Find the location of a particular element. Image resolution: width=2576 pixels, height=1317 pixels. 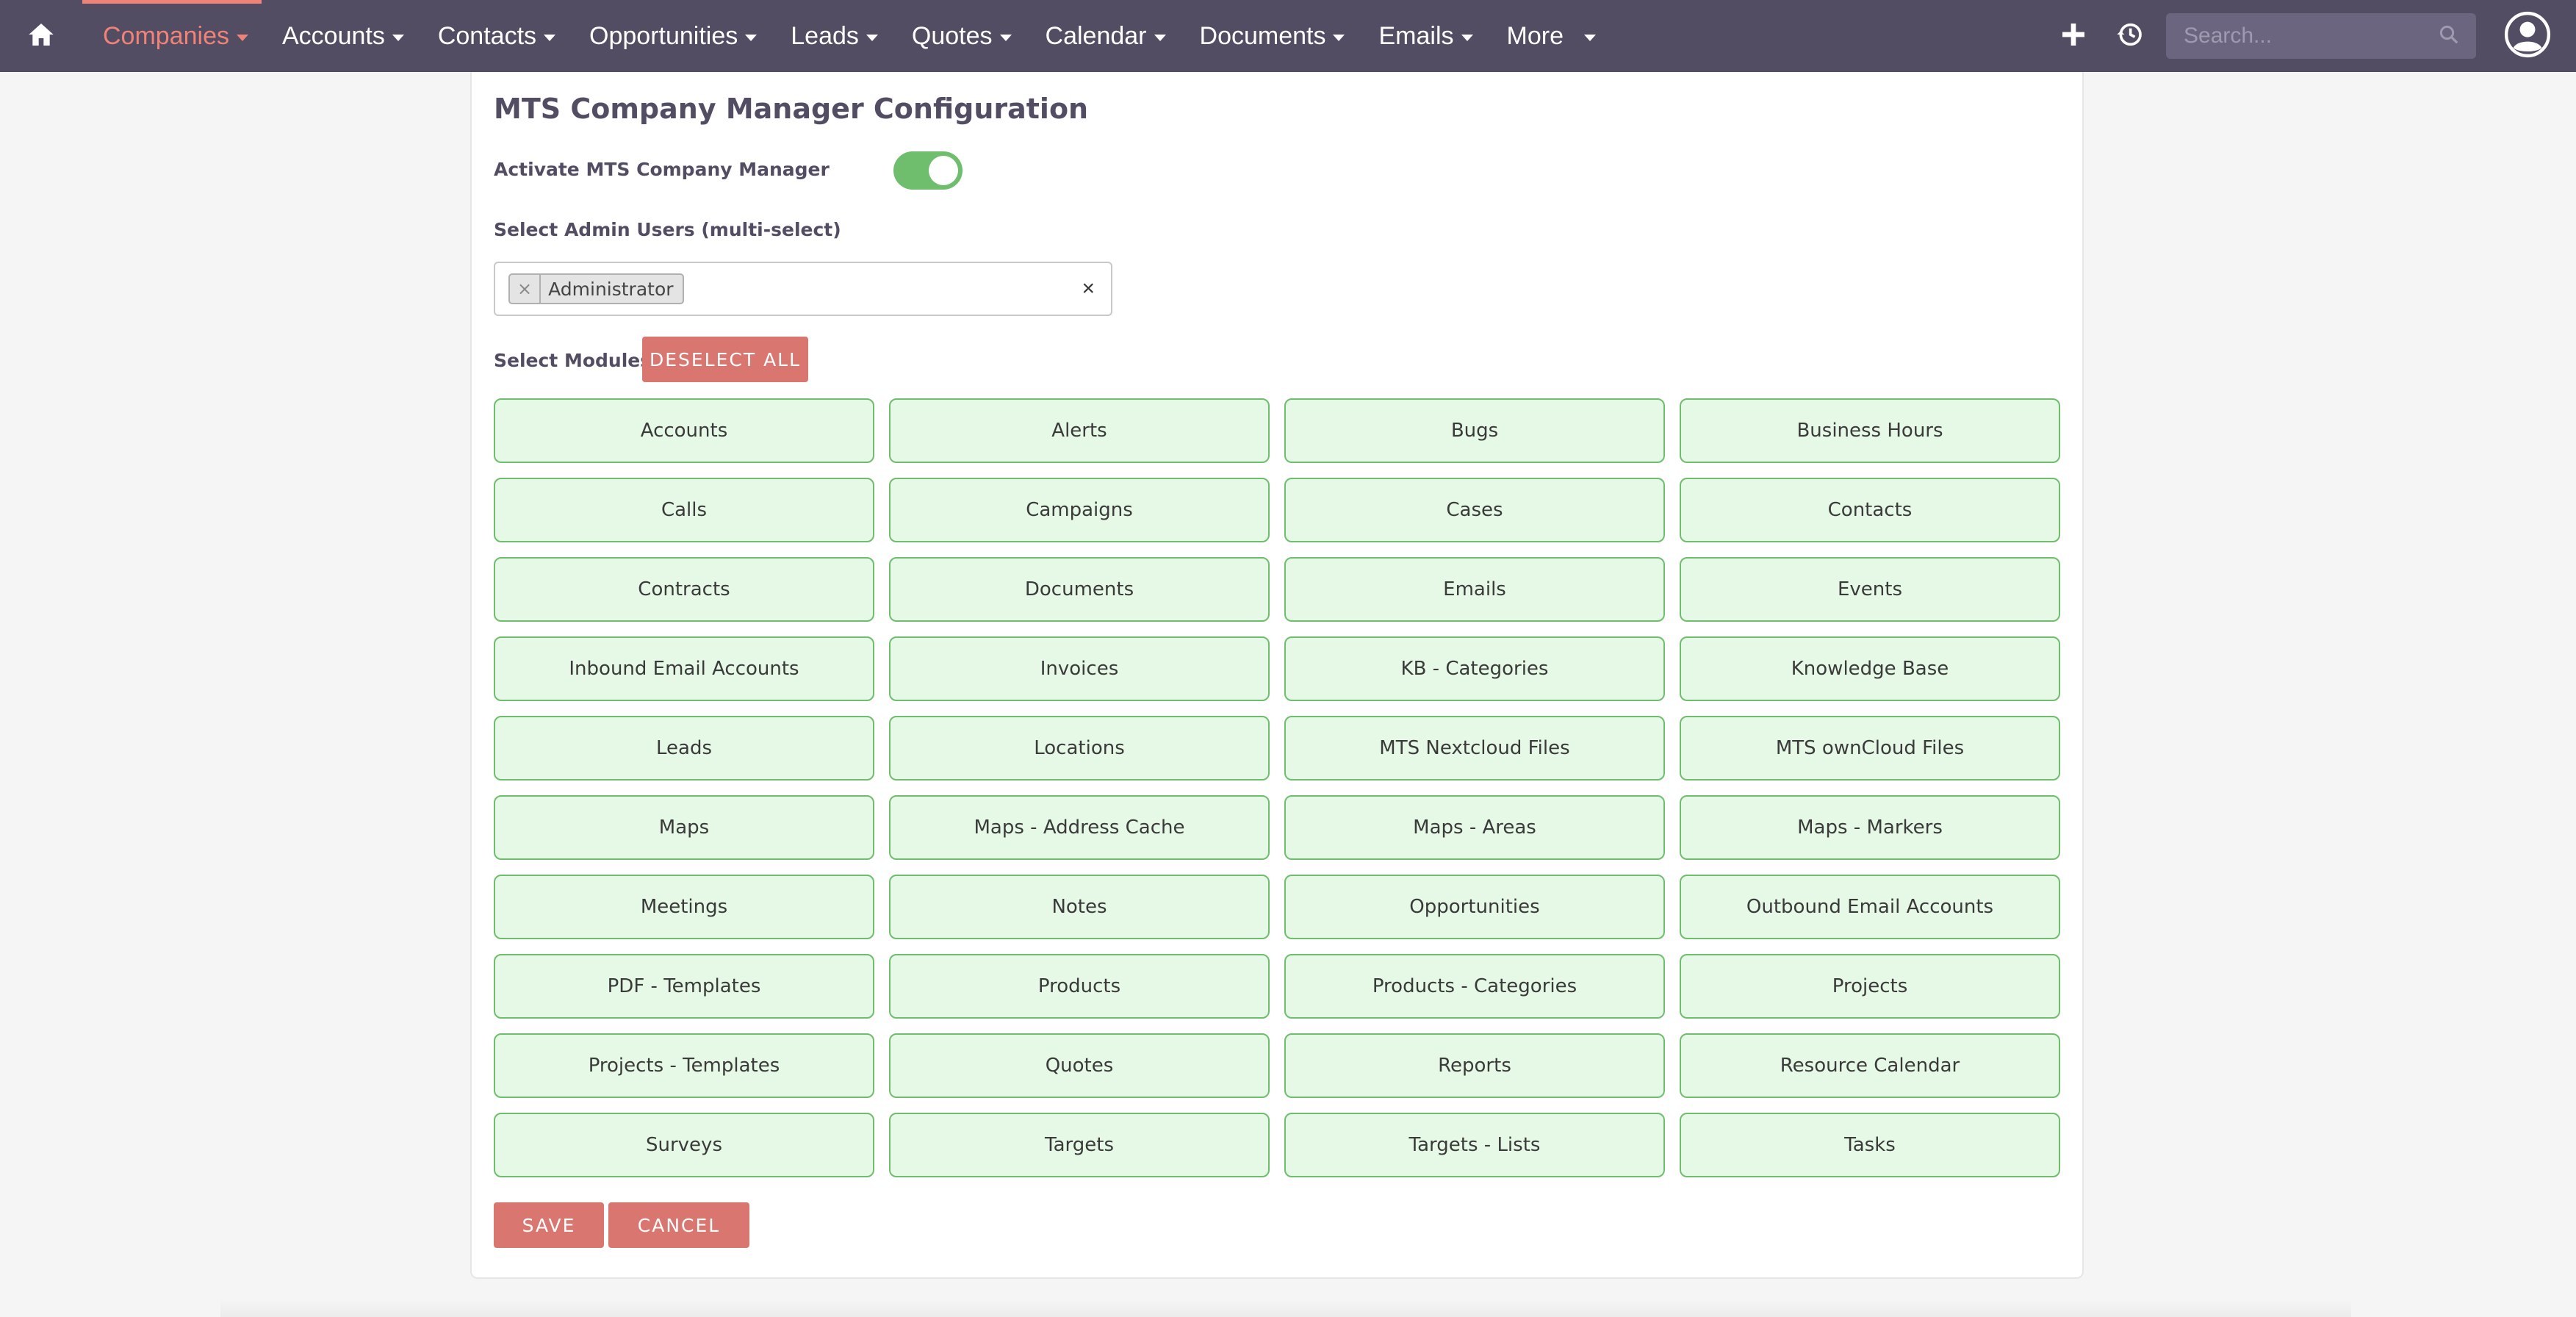

module-toggle-inbound-email-accounts: Inbound Email Accounts is located at coordinates (684, 668).